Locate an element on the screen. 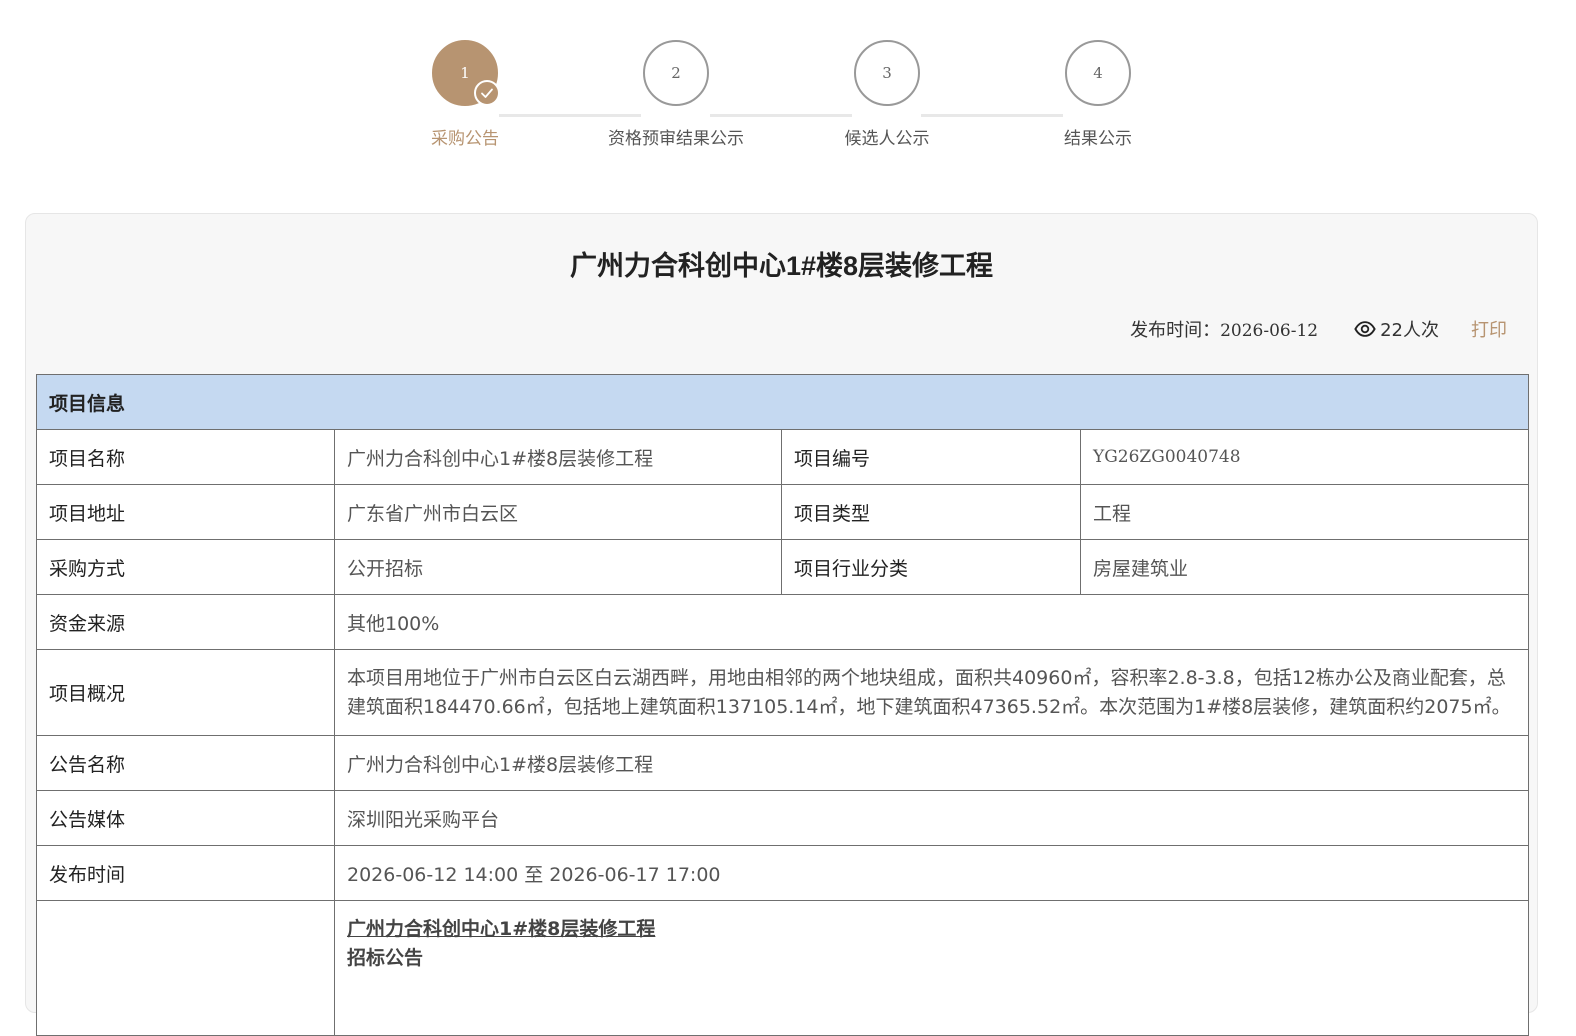 The image size is (1576, 1036). notice-meta: 发布时间：2026-06-12 22人次 打印 is located at coordinates (1318, 329).